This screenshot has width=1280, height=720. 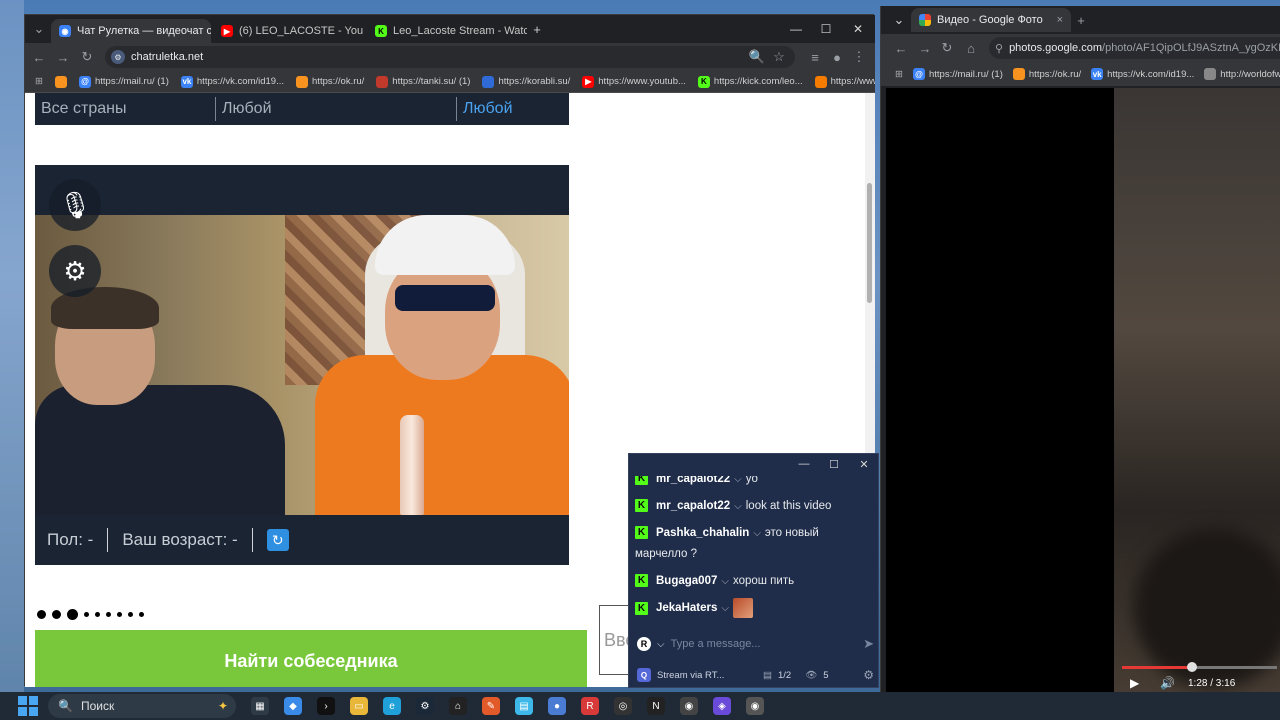 I want to click on gender-label: Пол: -, so click(x=70, y=540).